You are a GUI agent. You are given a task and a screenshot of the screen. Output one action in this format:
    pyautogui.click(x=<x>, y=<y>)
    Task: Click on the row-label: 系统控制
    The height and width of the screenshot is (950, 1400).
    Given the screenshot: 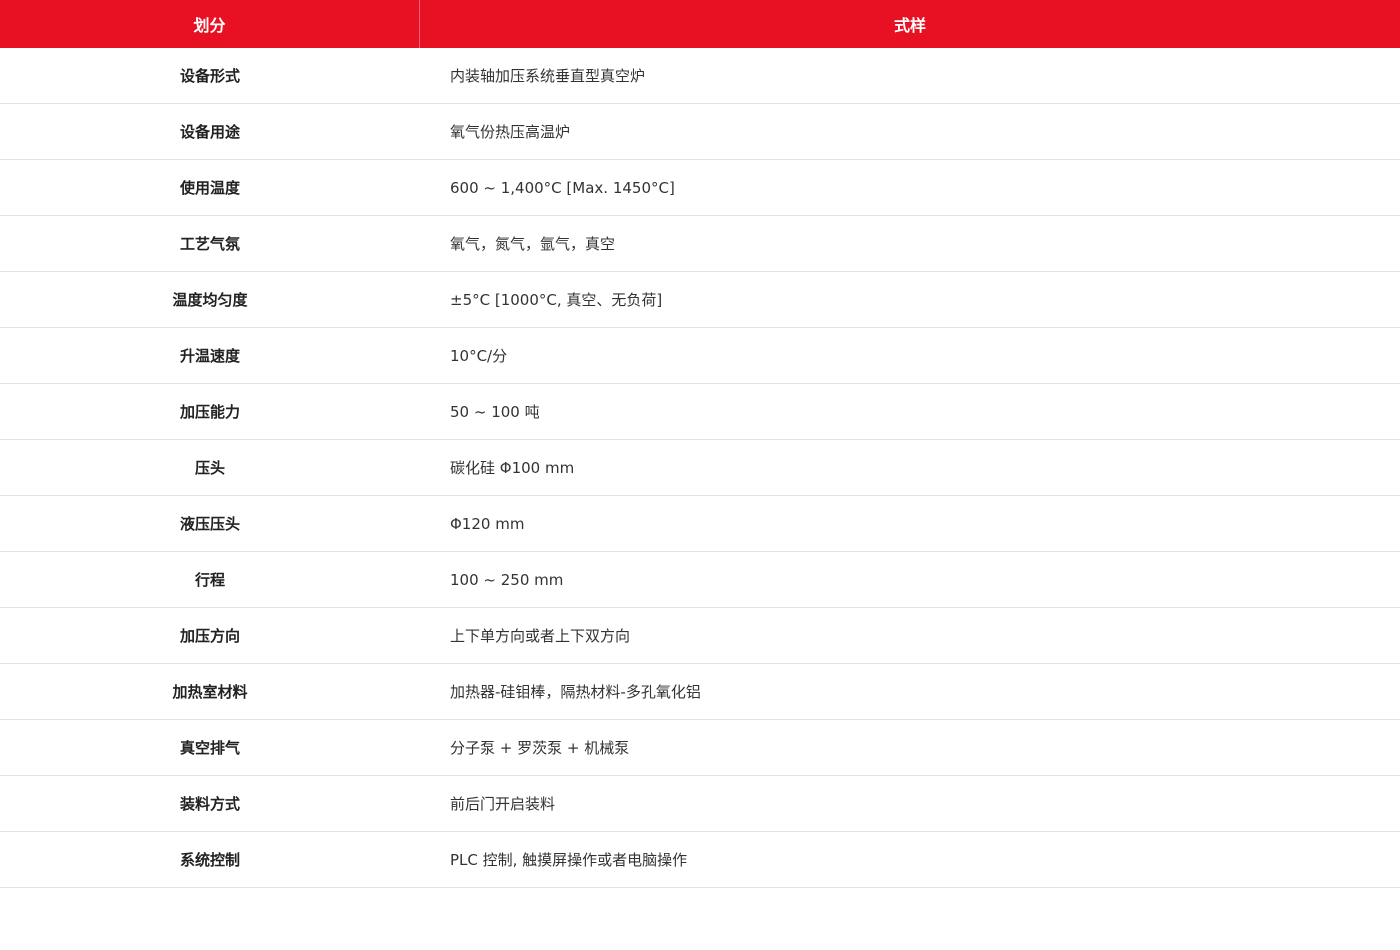 What is the action you would take?
    pyautogui.click(x=209, y=860)
    